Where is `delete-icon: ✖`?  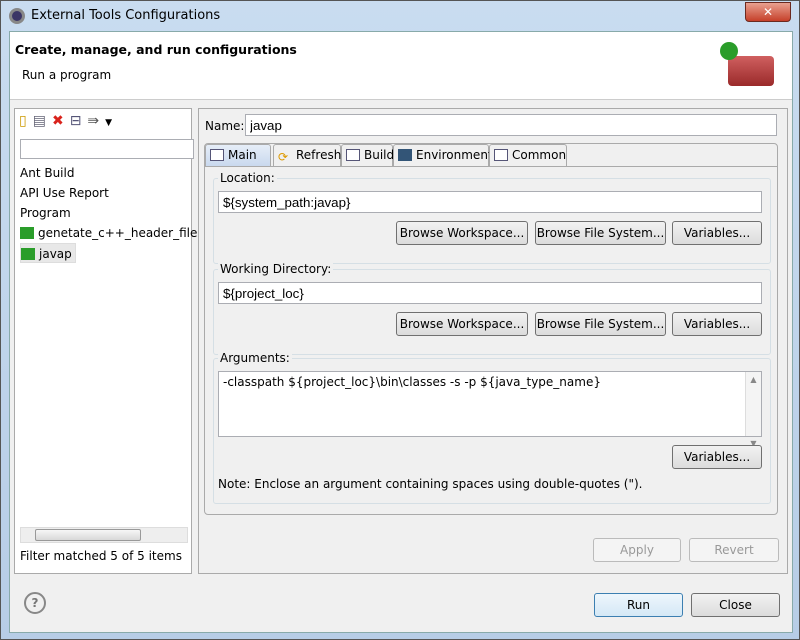
delete-icon: ✖ is located at coordinates (61, 121).